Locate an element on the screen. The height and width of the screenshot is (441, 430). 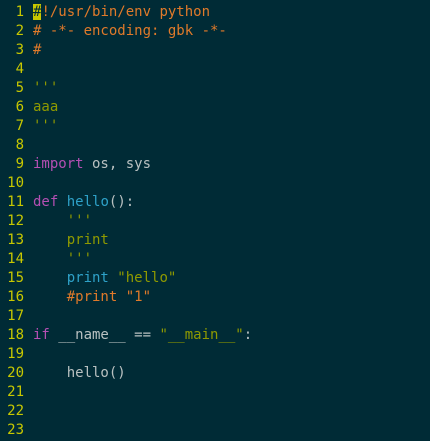
code-line: 11 def hello(): is located at coordinates (215, 202).